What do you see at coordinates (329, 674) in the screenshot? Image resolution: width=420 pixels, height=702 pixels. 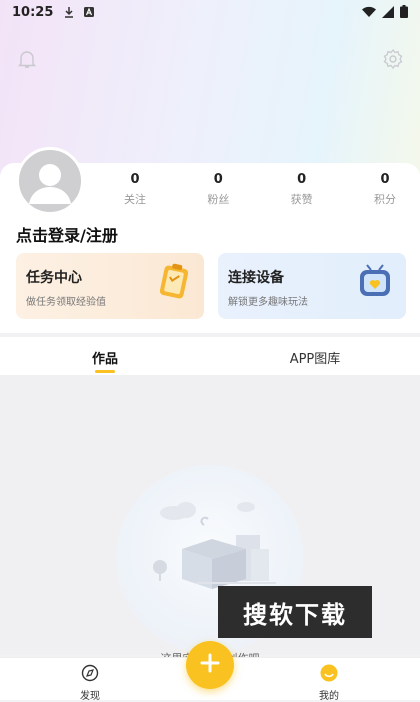 I see `smile-icon` at bounding box center [329, 674].